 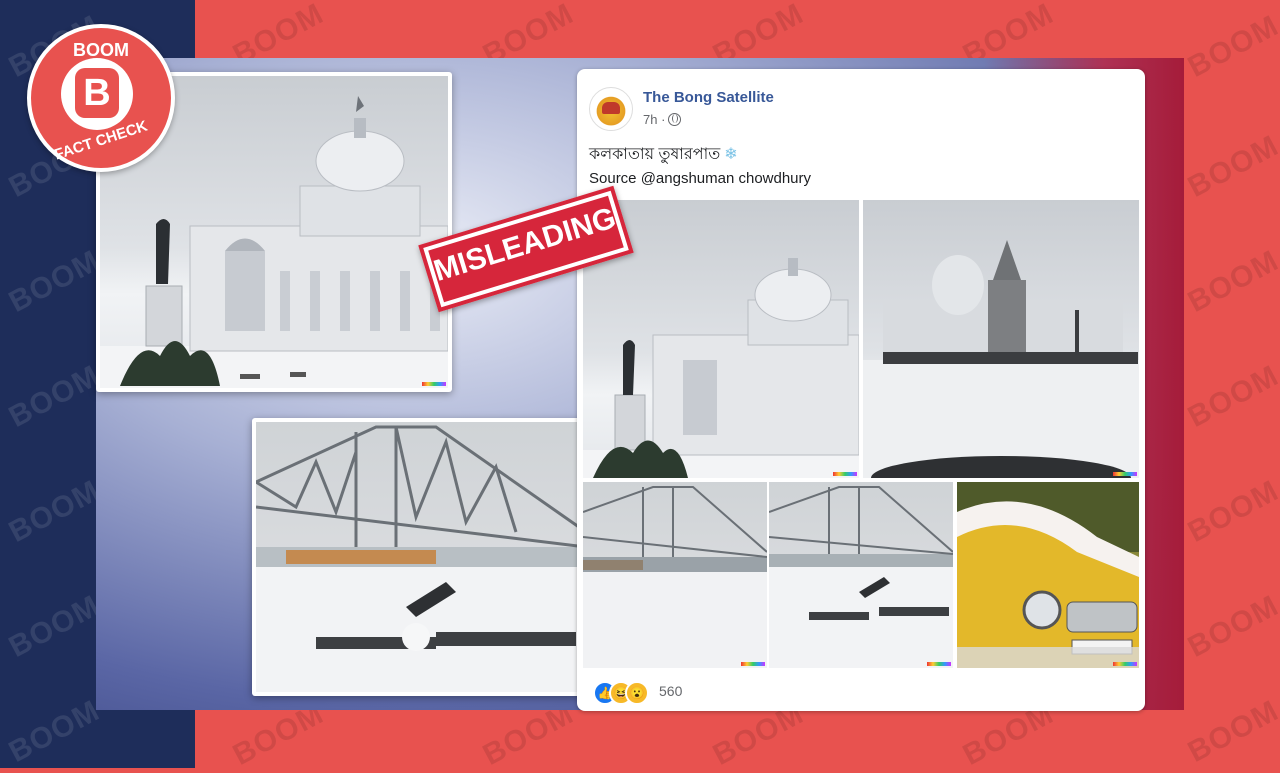 I want to click on grid-image-taxi, so click(x=1048, y=575).